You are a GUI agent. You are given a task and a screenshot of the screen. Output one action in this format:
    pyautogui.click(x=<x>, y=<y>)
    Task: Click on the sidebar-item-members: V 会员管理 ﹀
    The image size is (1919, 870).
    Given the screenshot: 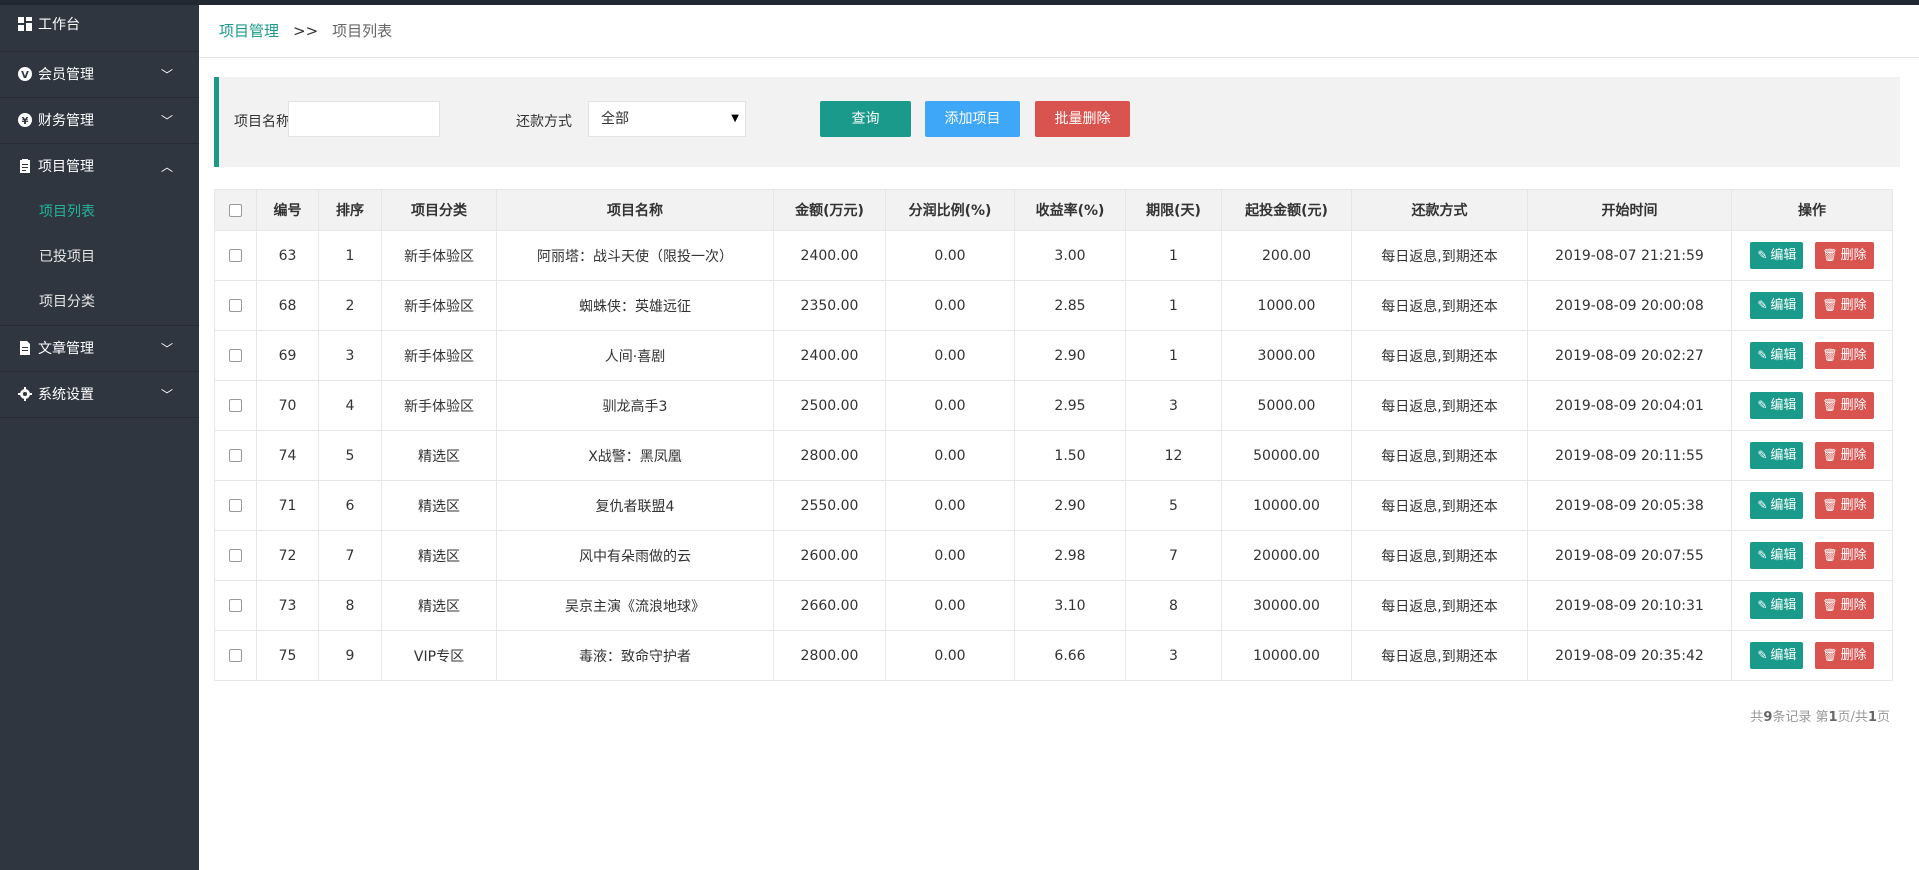 What is the action you would take?
    pyautogui.click(x=99, y=75)
    